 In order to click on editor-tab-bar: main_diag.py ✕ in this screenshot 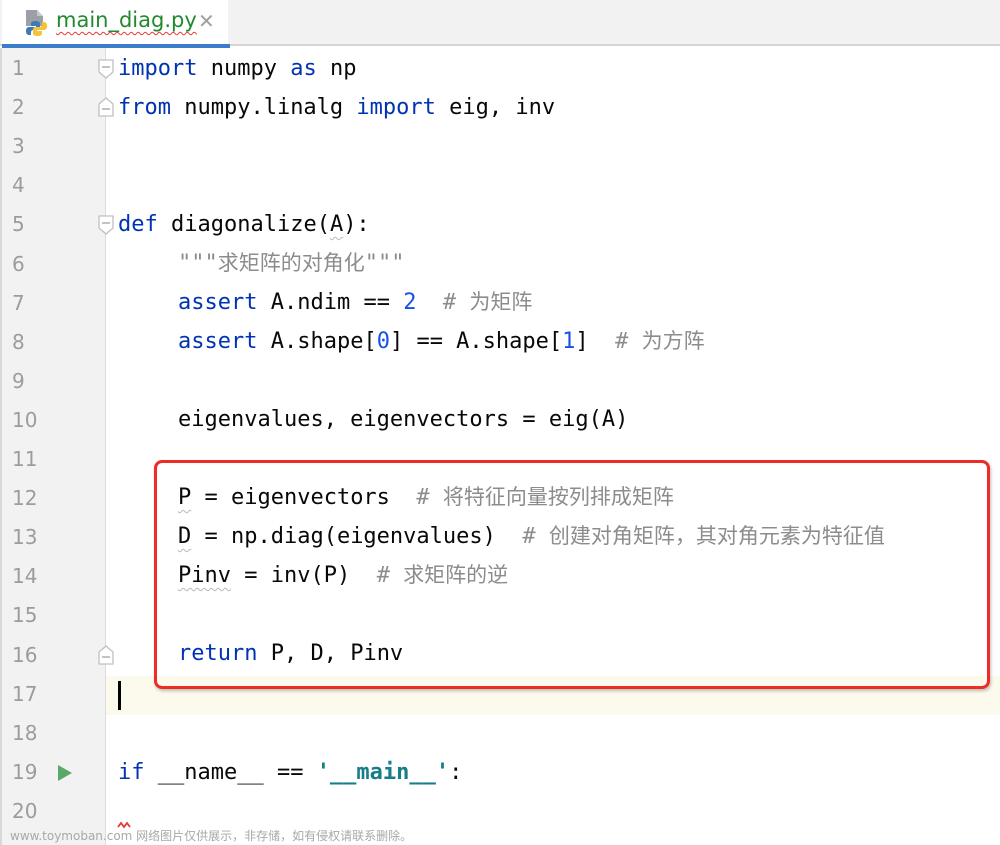, I will do `click(500, 24)`.